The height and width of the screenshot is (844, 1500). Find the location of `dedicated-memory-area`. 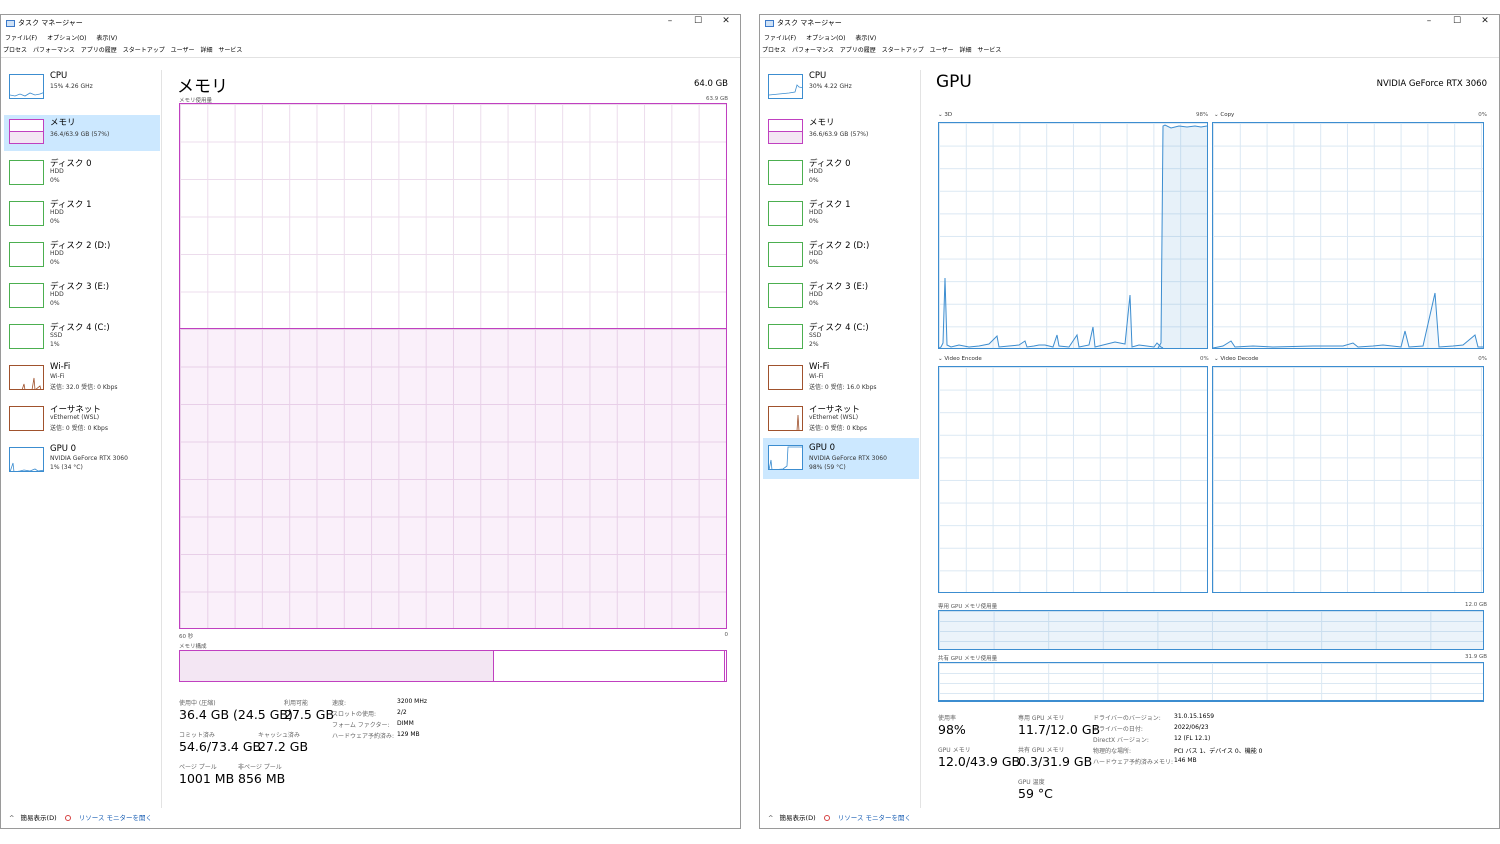

dedicated-memory-area is located at coordinates (1211, 629).